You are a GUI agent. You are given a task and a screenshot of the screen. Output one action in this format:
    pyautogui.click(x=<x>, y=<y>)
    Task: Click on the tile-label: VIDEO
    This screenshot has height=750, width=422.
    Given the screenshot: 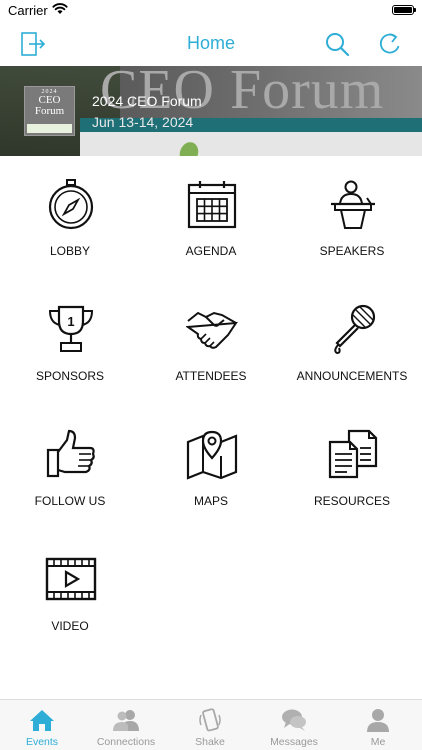 What is the action you would take?
    pyautogui.click(x=70, y=626)
    